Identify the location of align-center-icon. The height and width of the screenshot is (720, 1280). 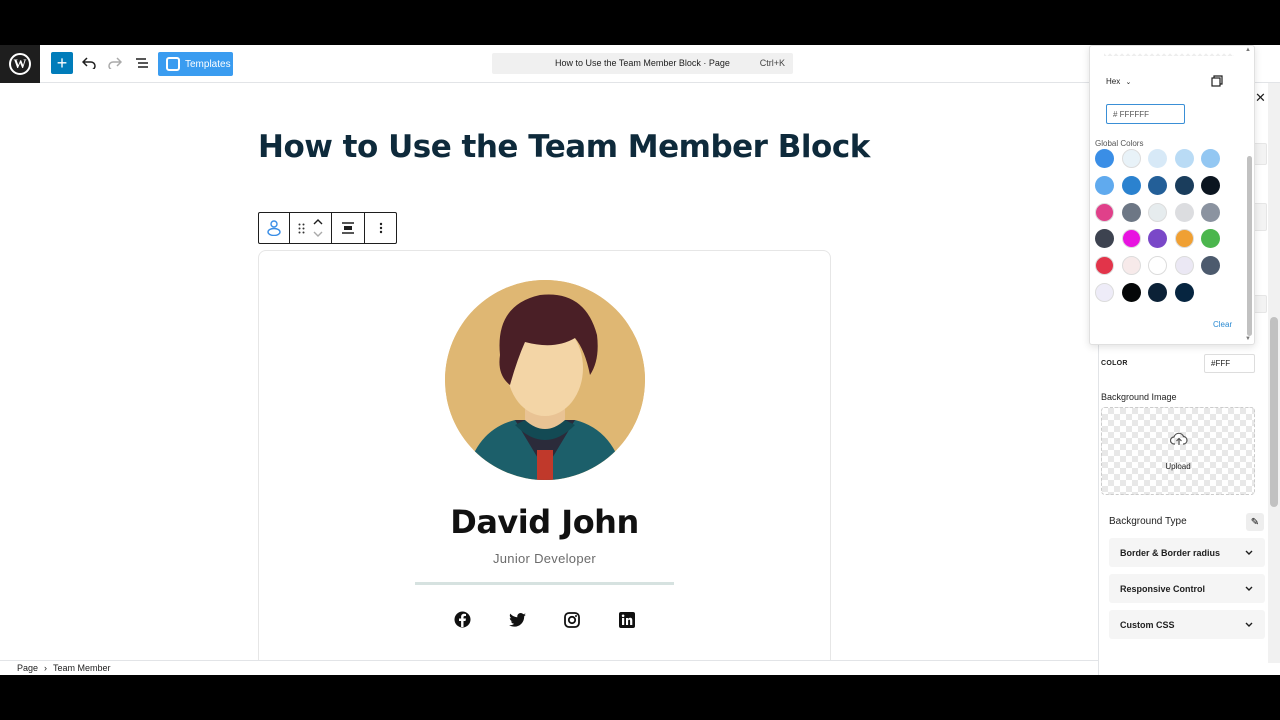
(348, 228).